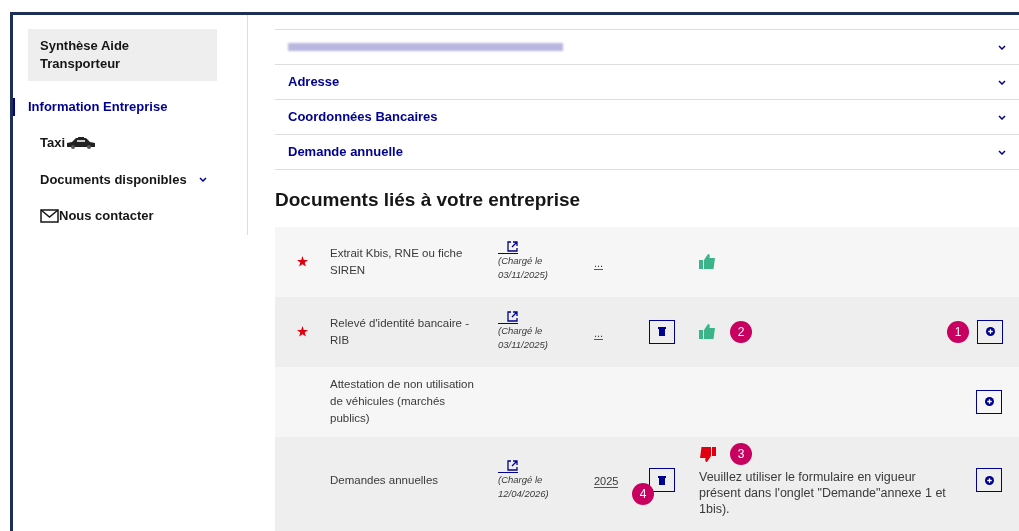 Image resolution: width=1019 pixels, height=531 pixels. Describe the element at coordinates (122, 55) in the screenshot. I see `sidebar-item: Synthèse Aide Transporteur` at that location.